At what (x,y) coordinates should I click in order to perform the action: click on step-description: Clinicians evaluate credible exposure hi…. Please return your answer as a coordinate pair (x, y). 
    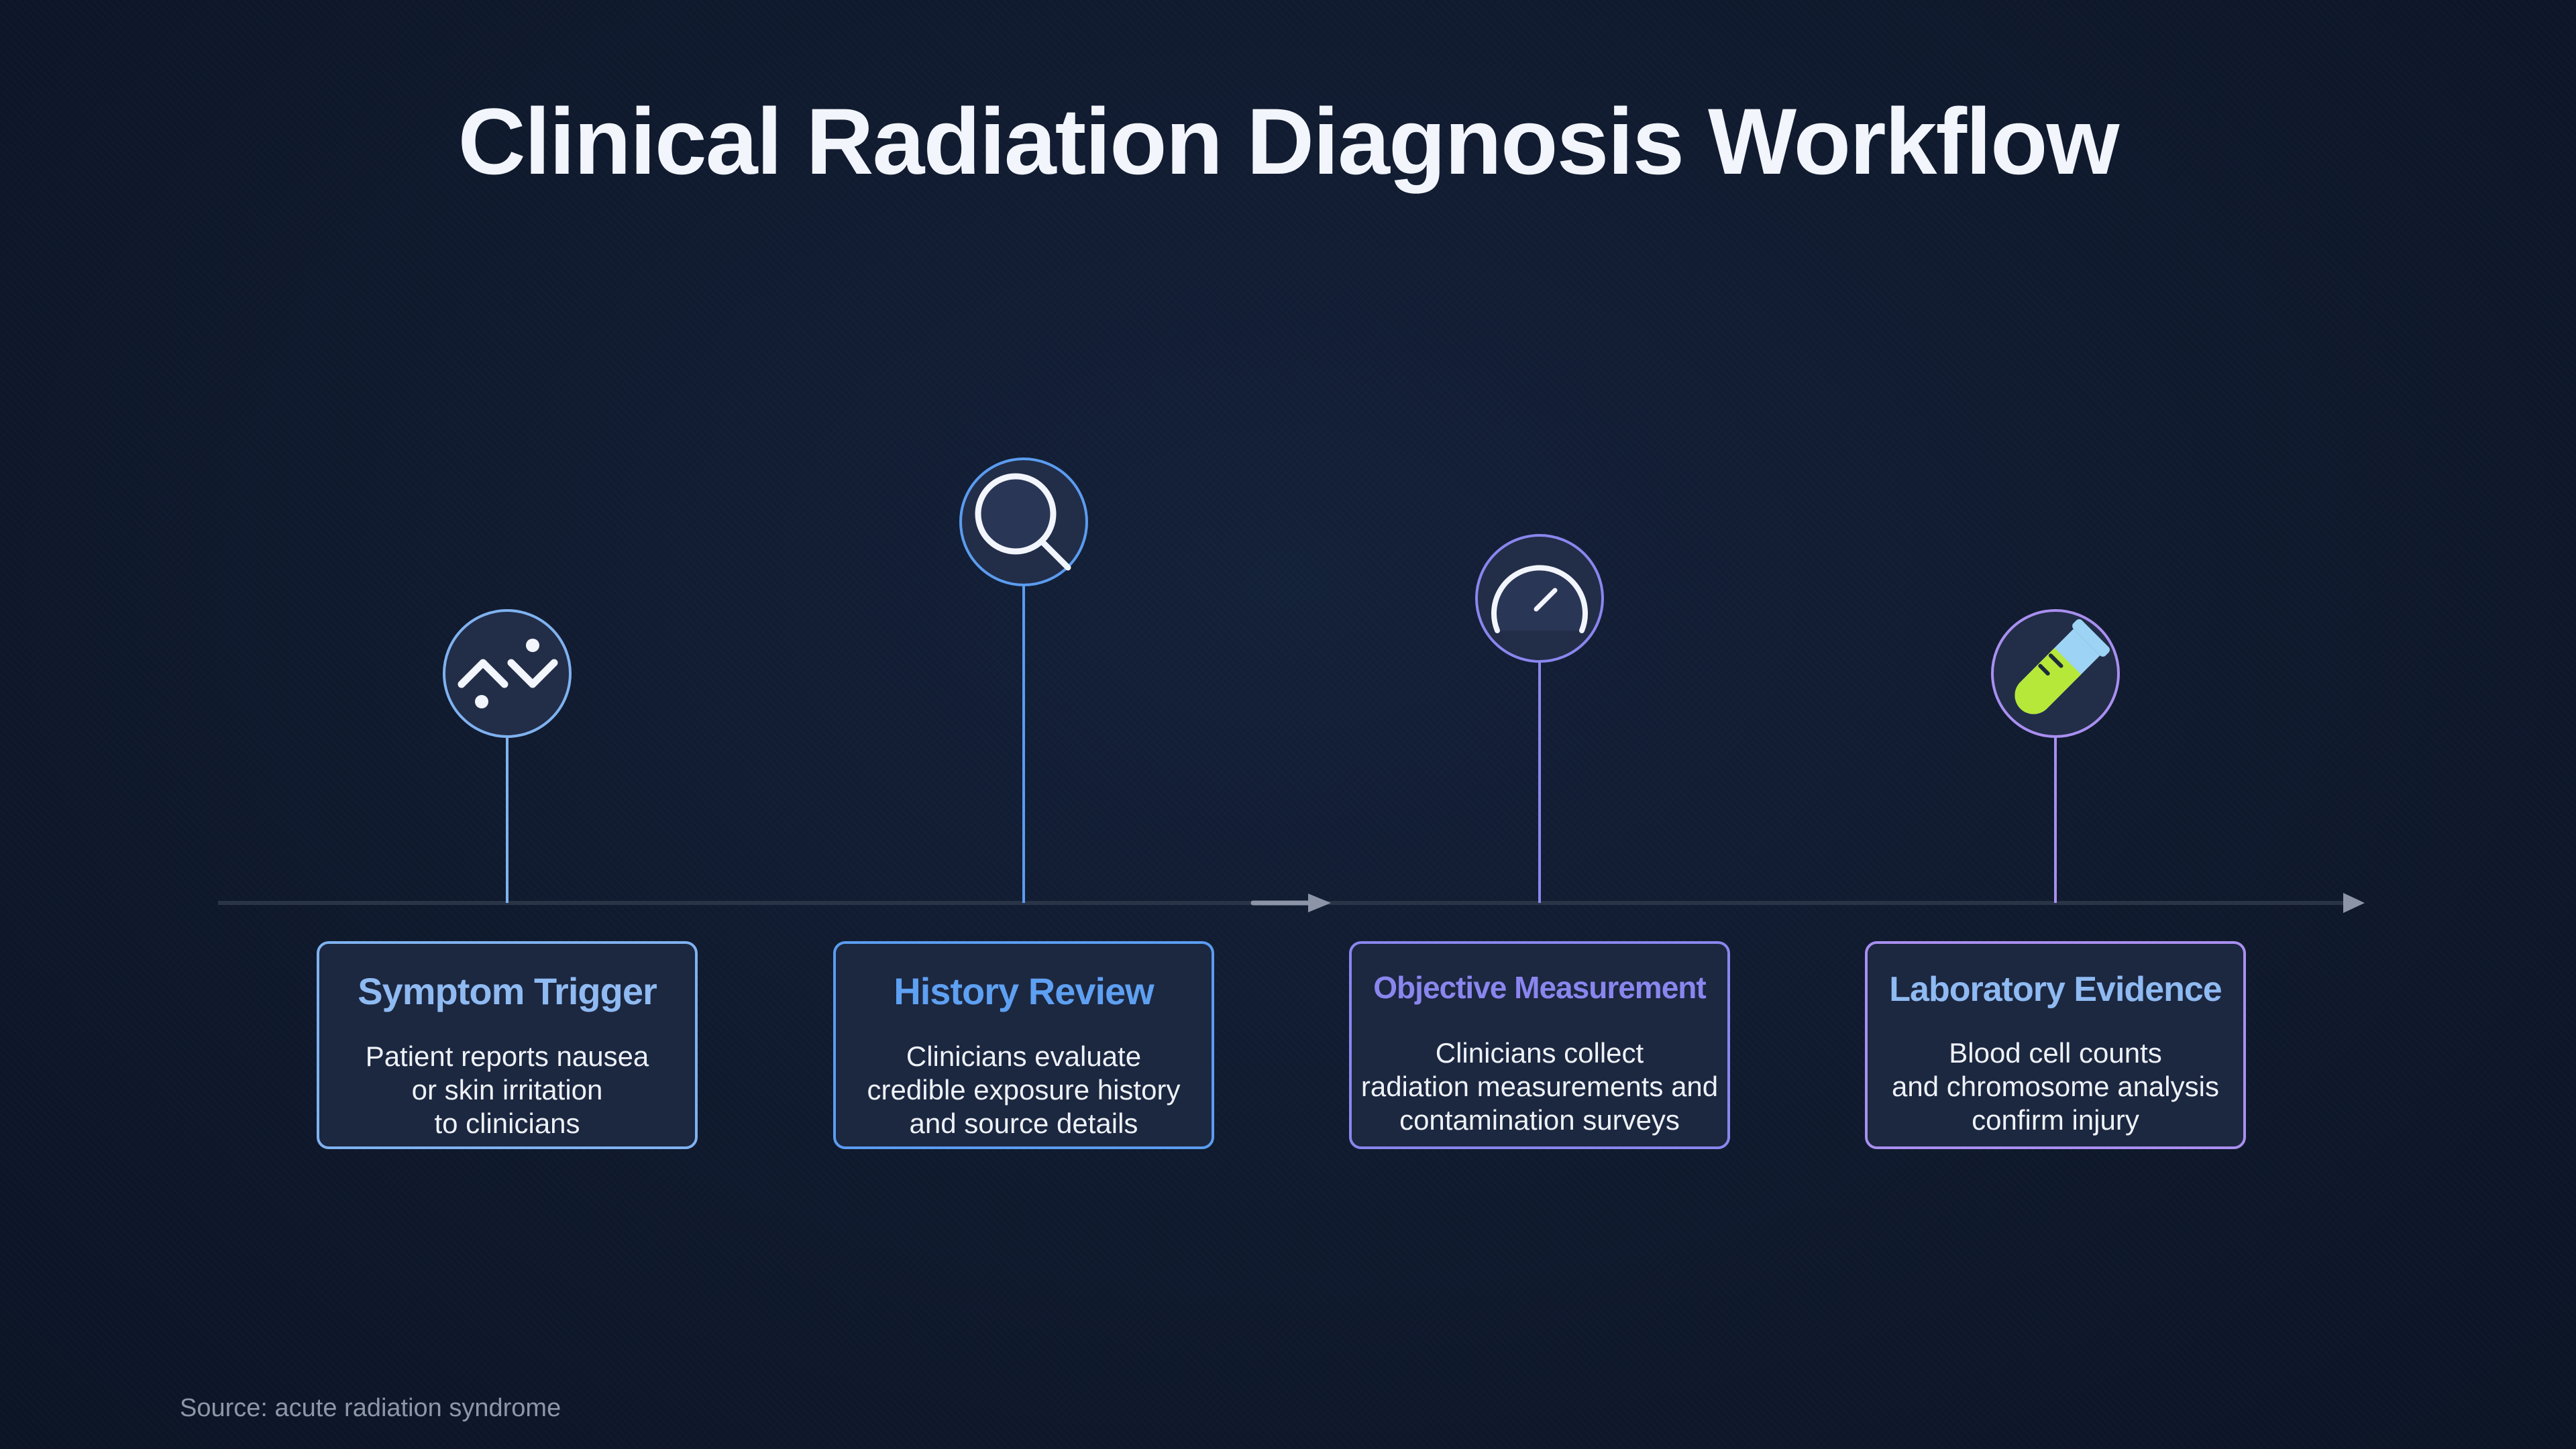
    Looking at the image, I should click on (1024, 1089).